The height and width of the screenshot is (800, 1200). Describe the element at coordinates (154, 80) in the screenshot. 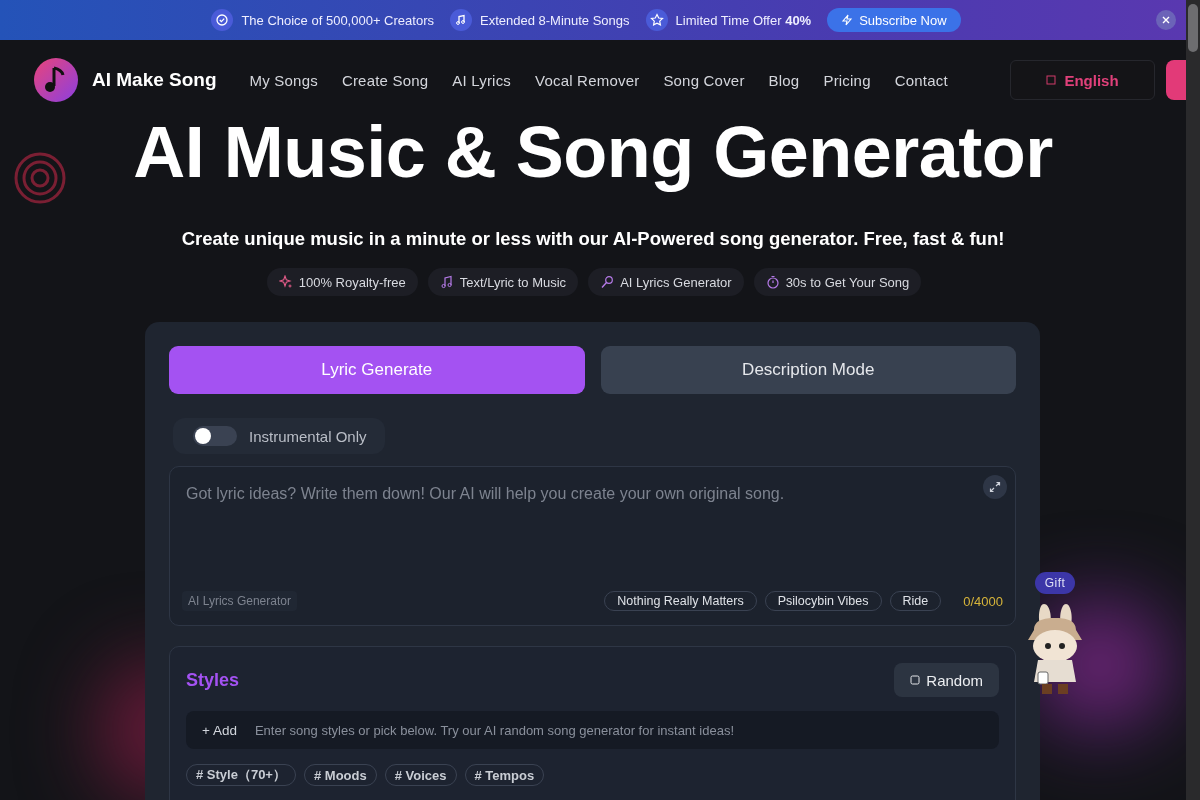

I see `brand-name: AI Make Song` at that location.